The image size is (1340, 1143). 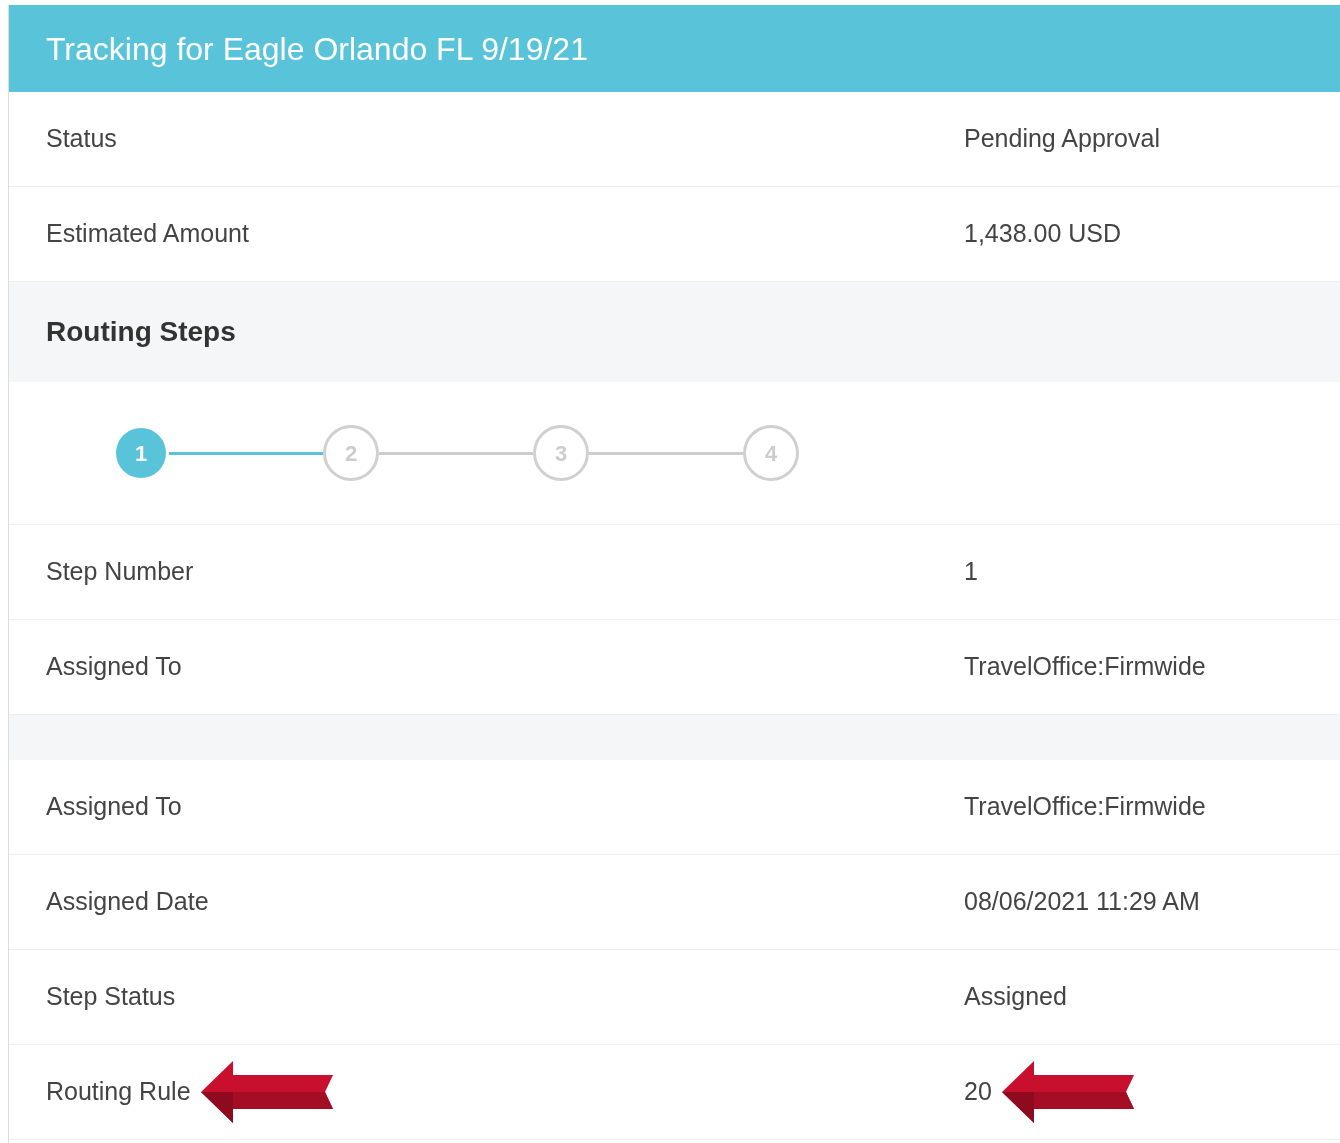 What do you see at coordinates (81, 139) in the screenshot?
I see `field-label: Status` at bounding box center [81, 139].